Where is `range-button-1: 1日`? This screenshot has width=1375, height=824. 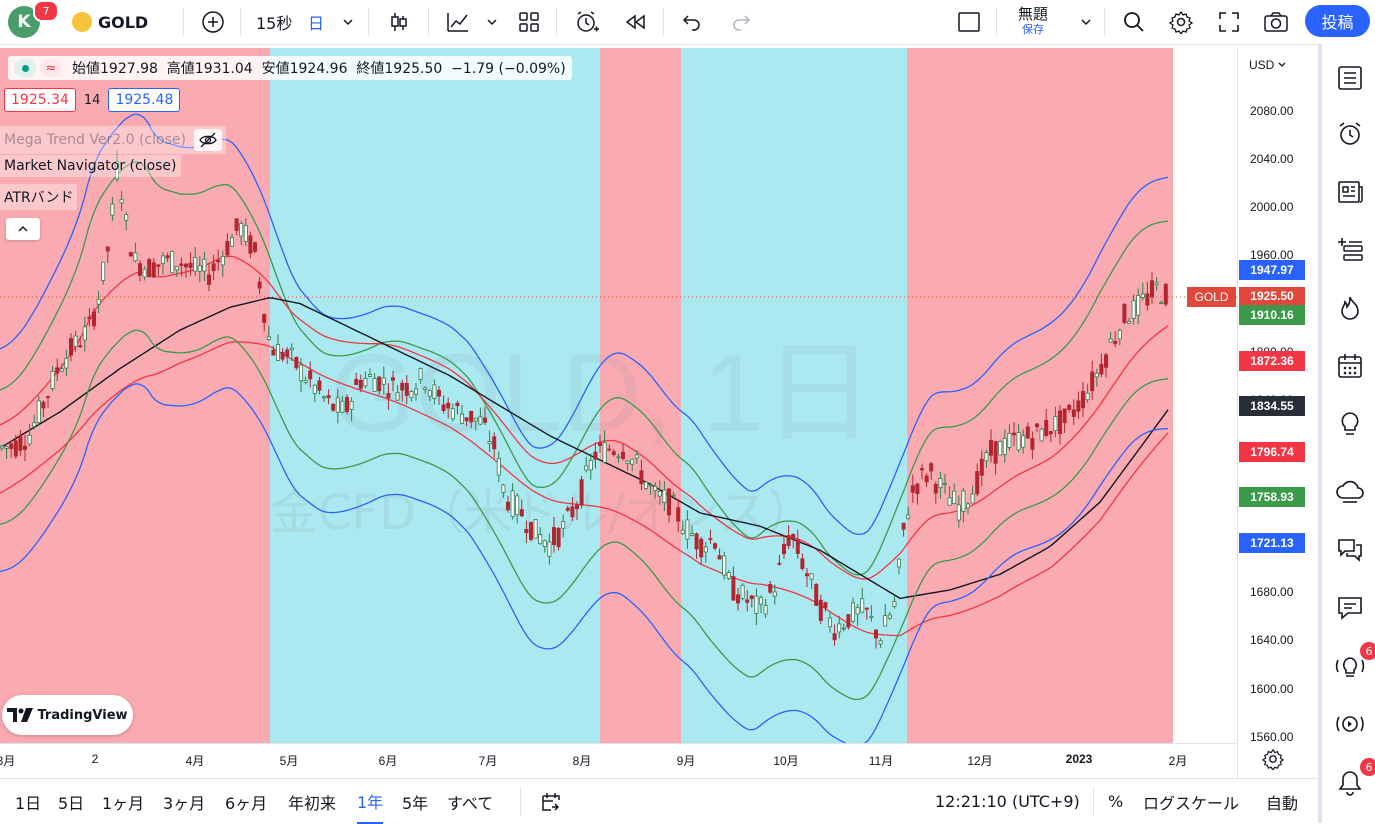
range-button-1: 1日 is located at coordinates (28, 801).